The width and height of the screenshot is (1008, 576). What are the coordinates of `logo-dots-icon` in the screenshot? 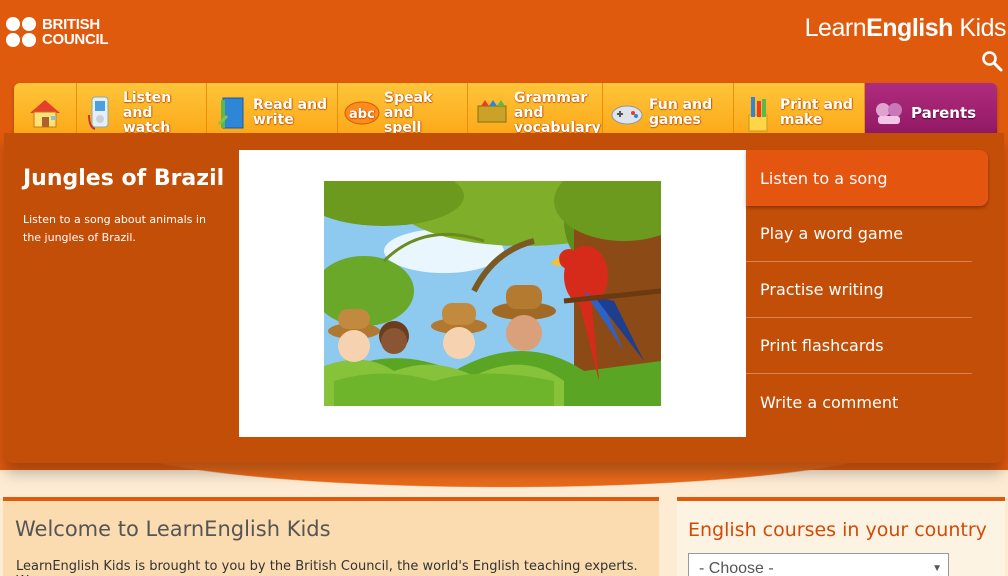 It's located at (21, 32).